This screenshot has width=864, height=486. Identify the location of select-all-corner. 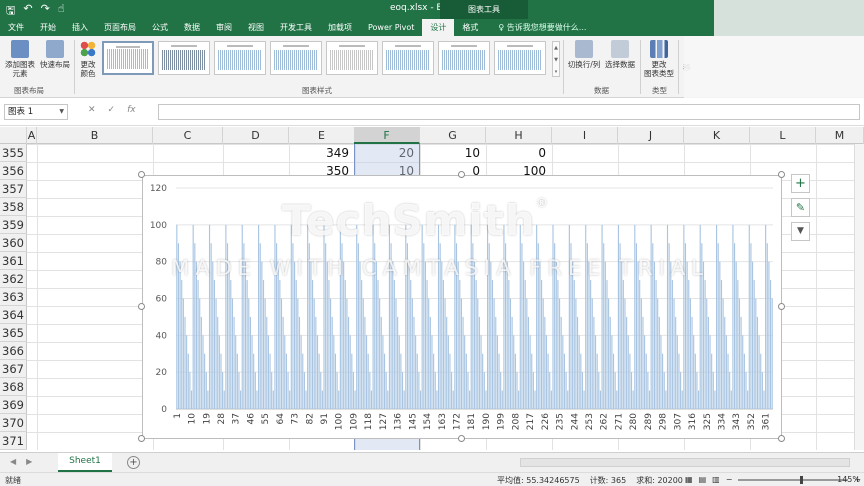
(13, 135).